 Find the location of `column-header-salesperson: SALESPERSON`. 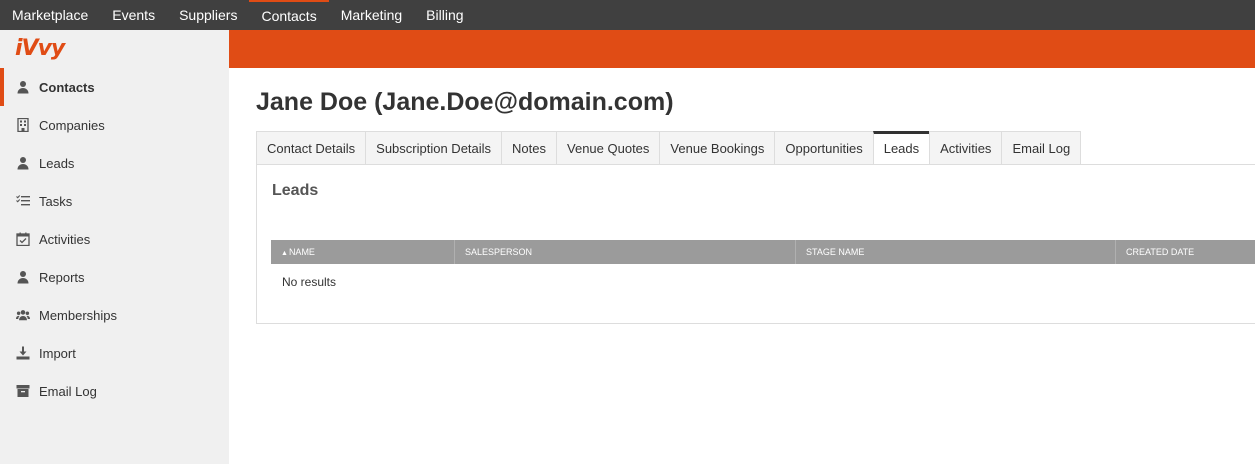

column-header-salesperson: SALESPERSON is located at coordinates (625, 252).